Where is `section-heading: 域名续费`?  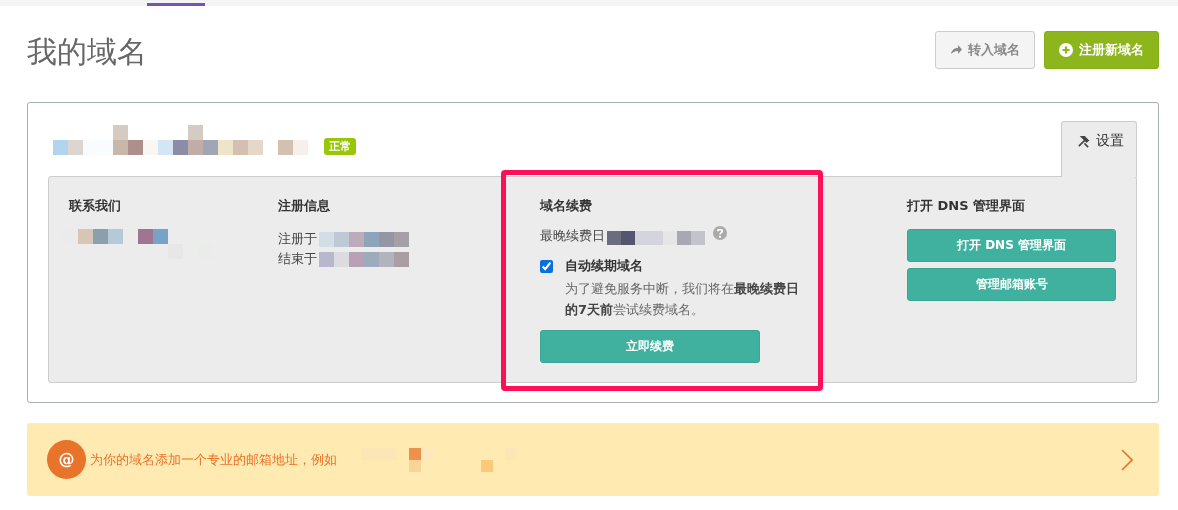 section-heading: 域名续费 is located at coordinates (566, 206).